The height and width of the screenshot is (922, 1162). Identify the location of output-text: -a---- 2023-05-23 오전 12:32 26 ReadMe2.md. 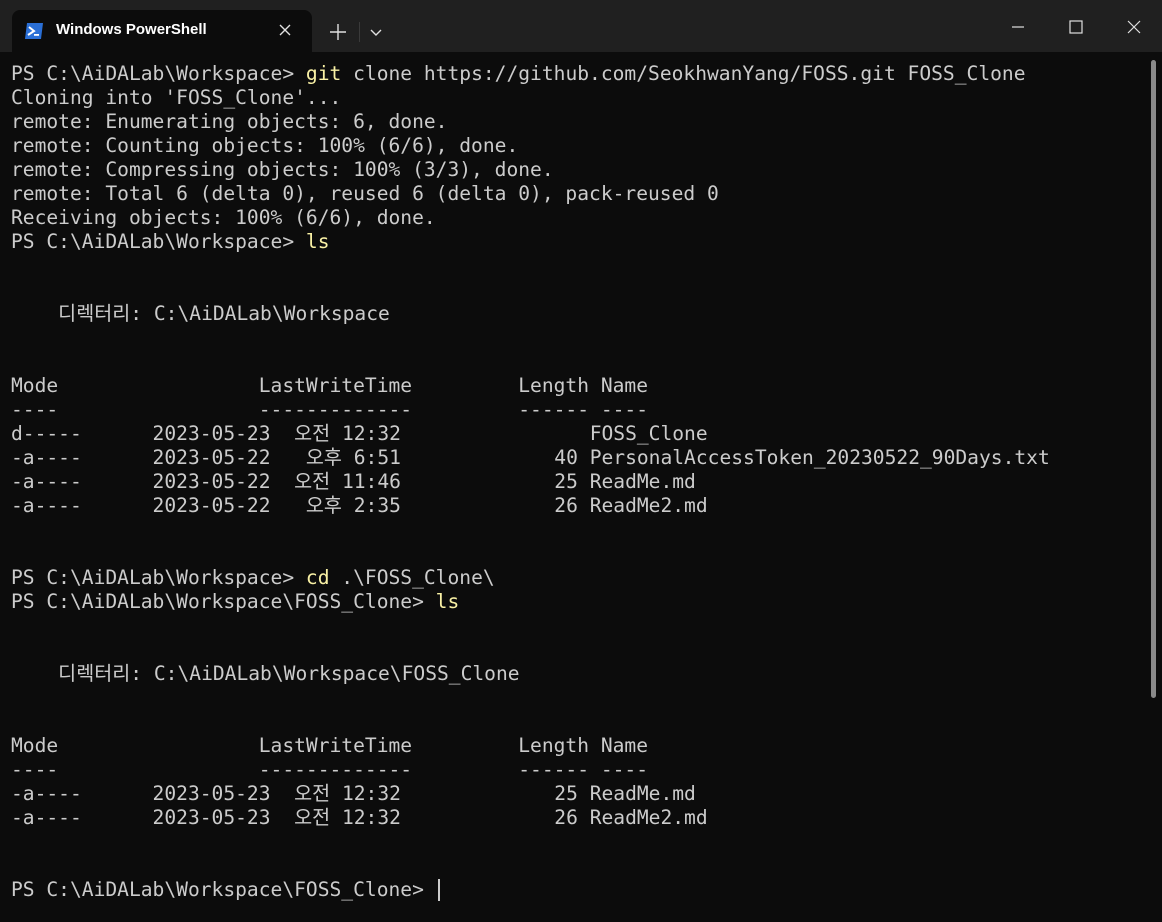
(359, 817).